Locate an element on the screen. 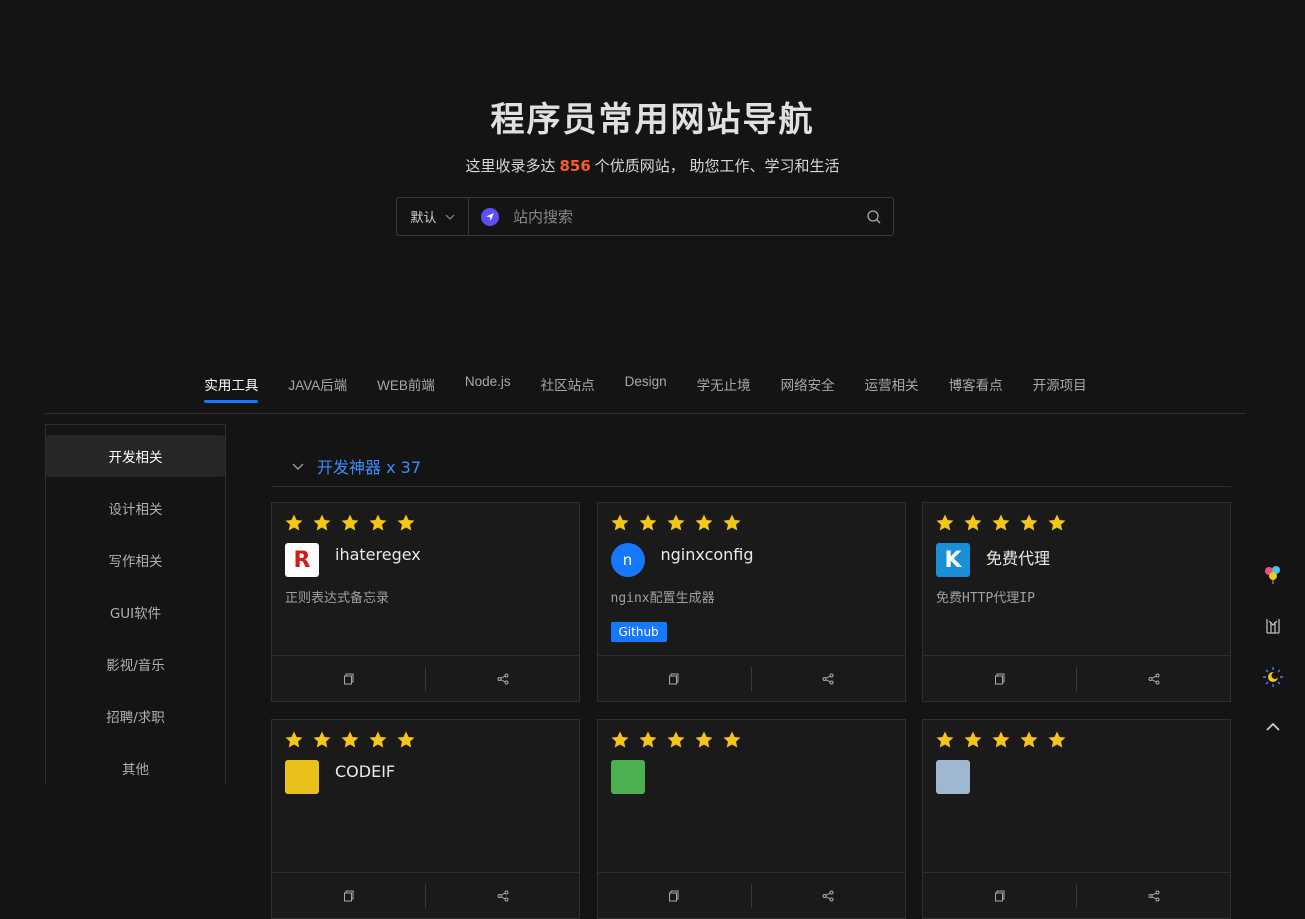 This screenshot has width=1305, height=919. subtitle-prefix: 这里收录多达 is located at coordinates (510, 166).